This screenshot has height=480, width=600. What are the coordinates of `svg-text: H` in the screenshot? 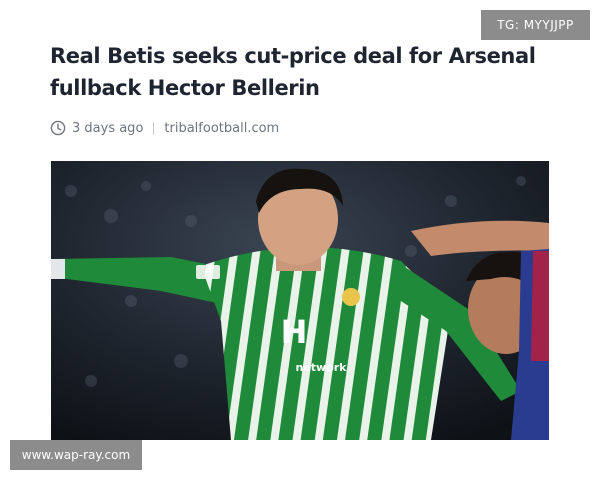 It's located at (294, 332).